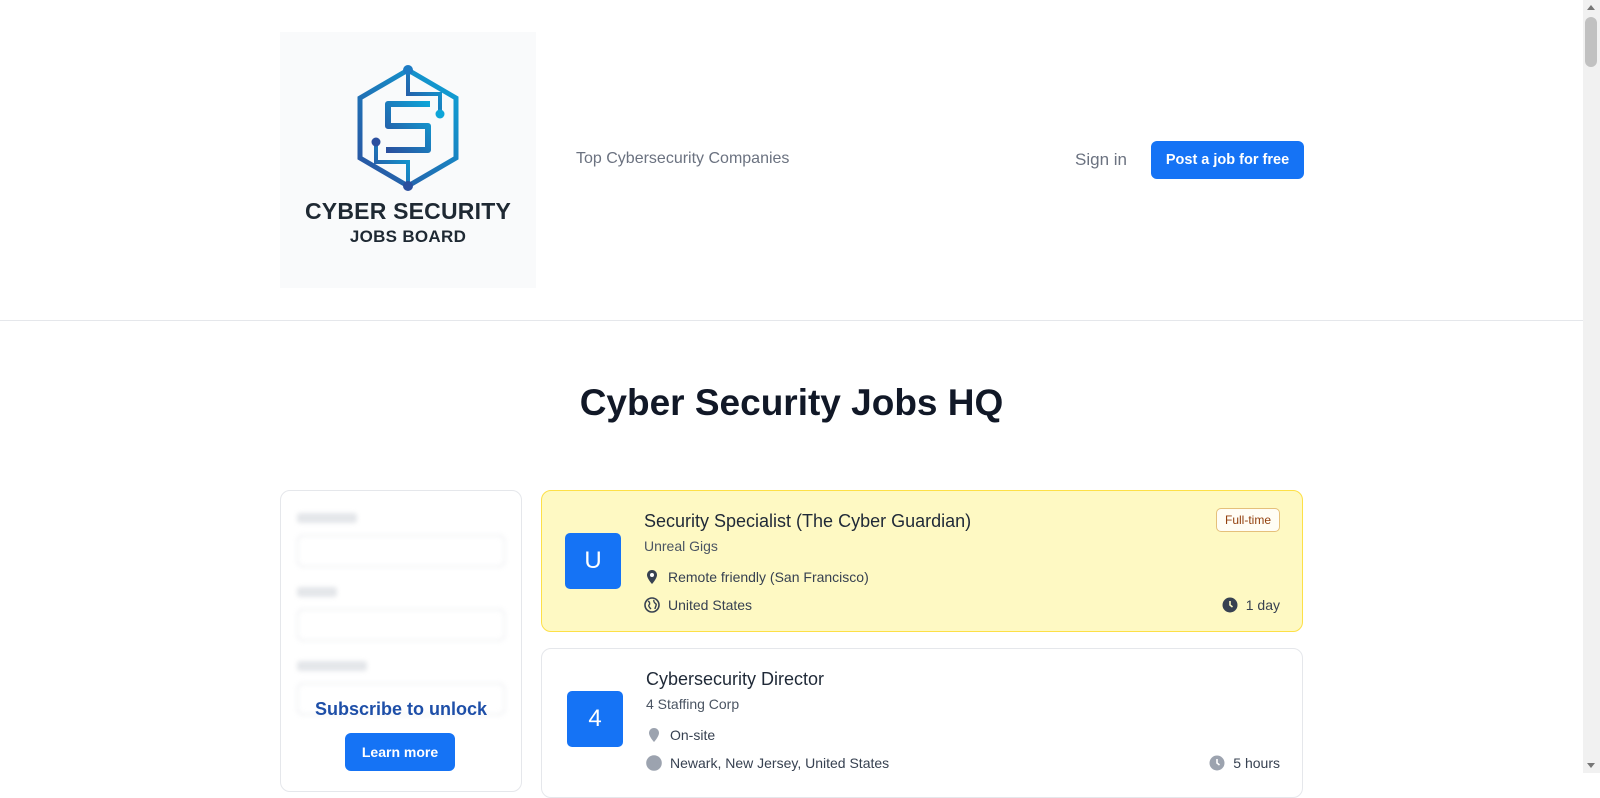 This screenshot has height=798, width=1600. Describe the element at coordinates (401, 641) in the screenshot. I see `filters-sidebar: Subscribe to unlock Learn more` at that location.